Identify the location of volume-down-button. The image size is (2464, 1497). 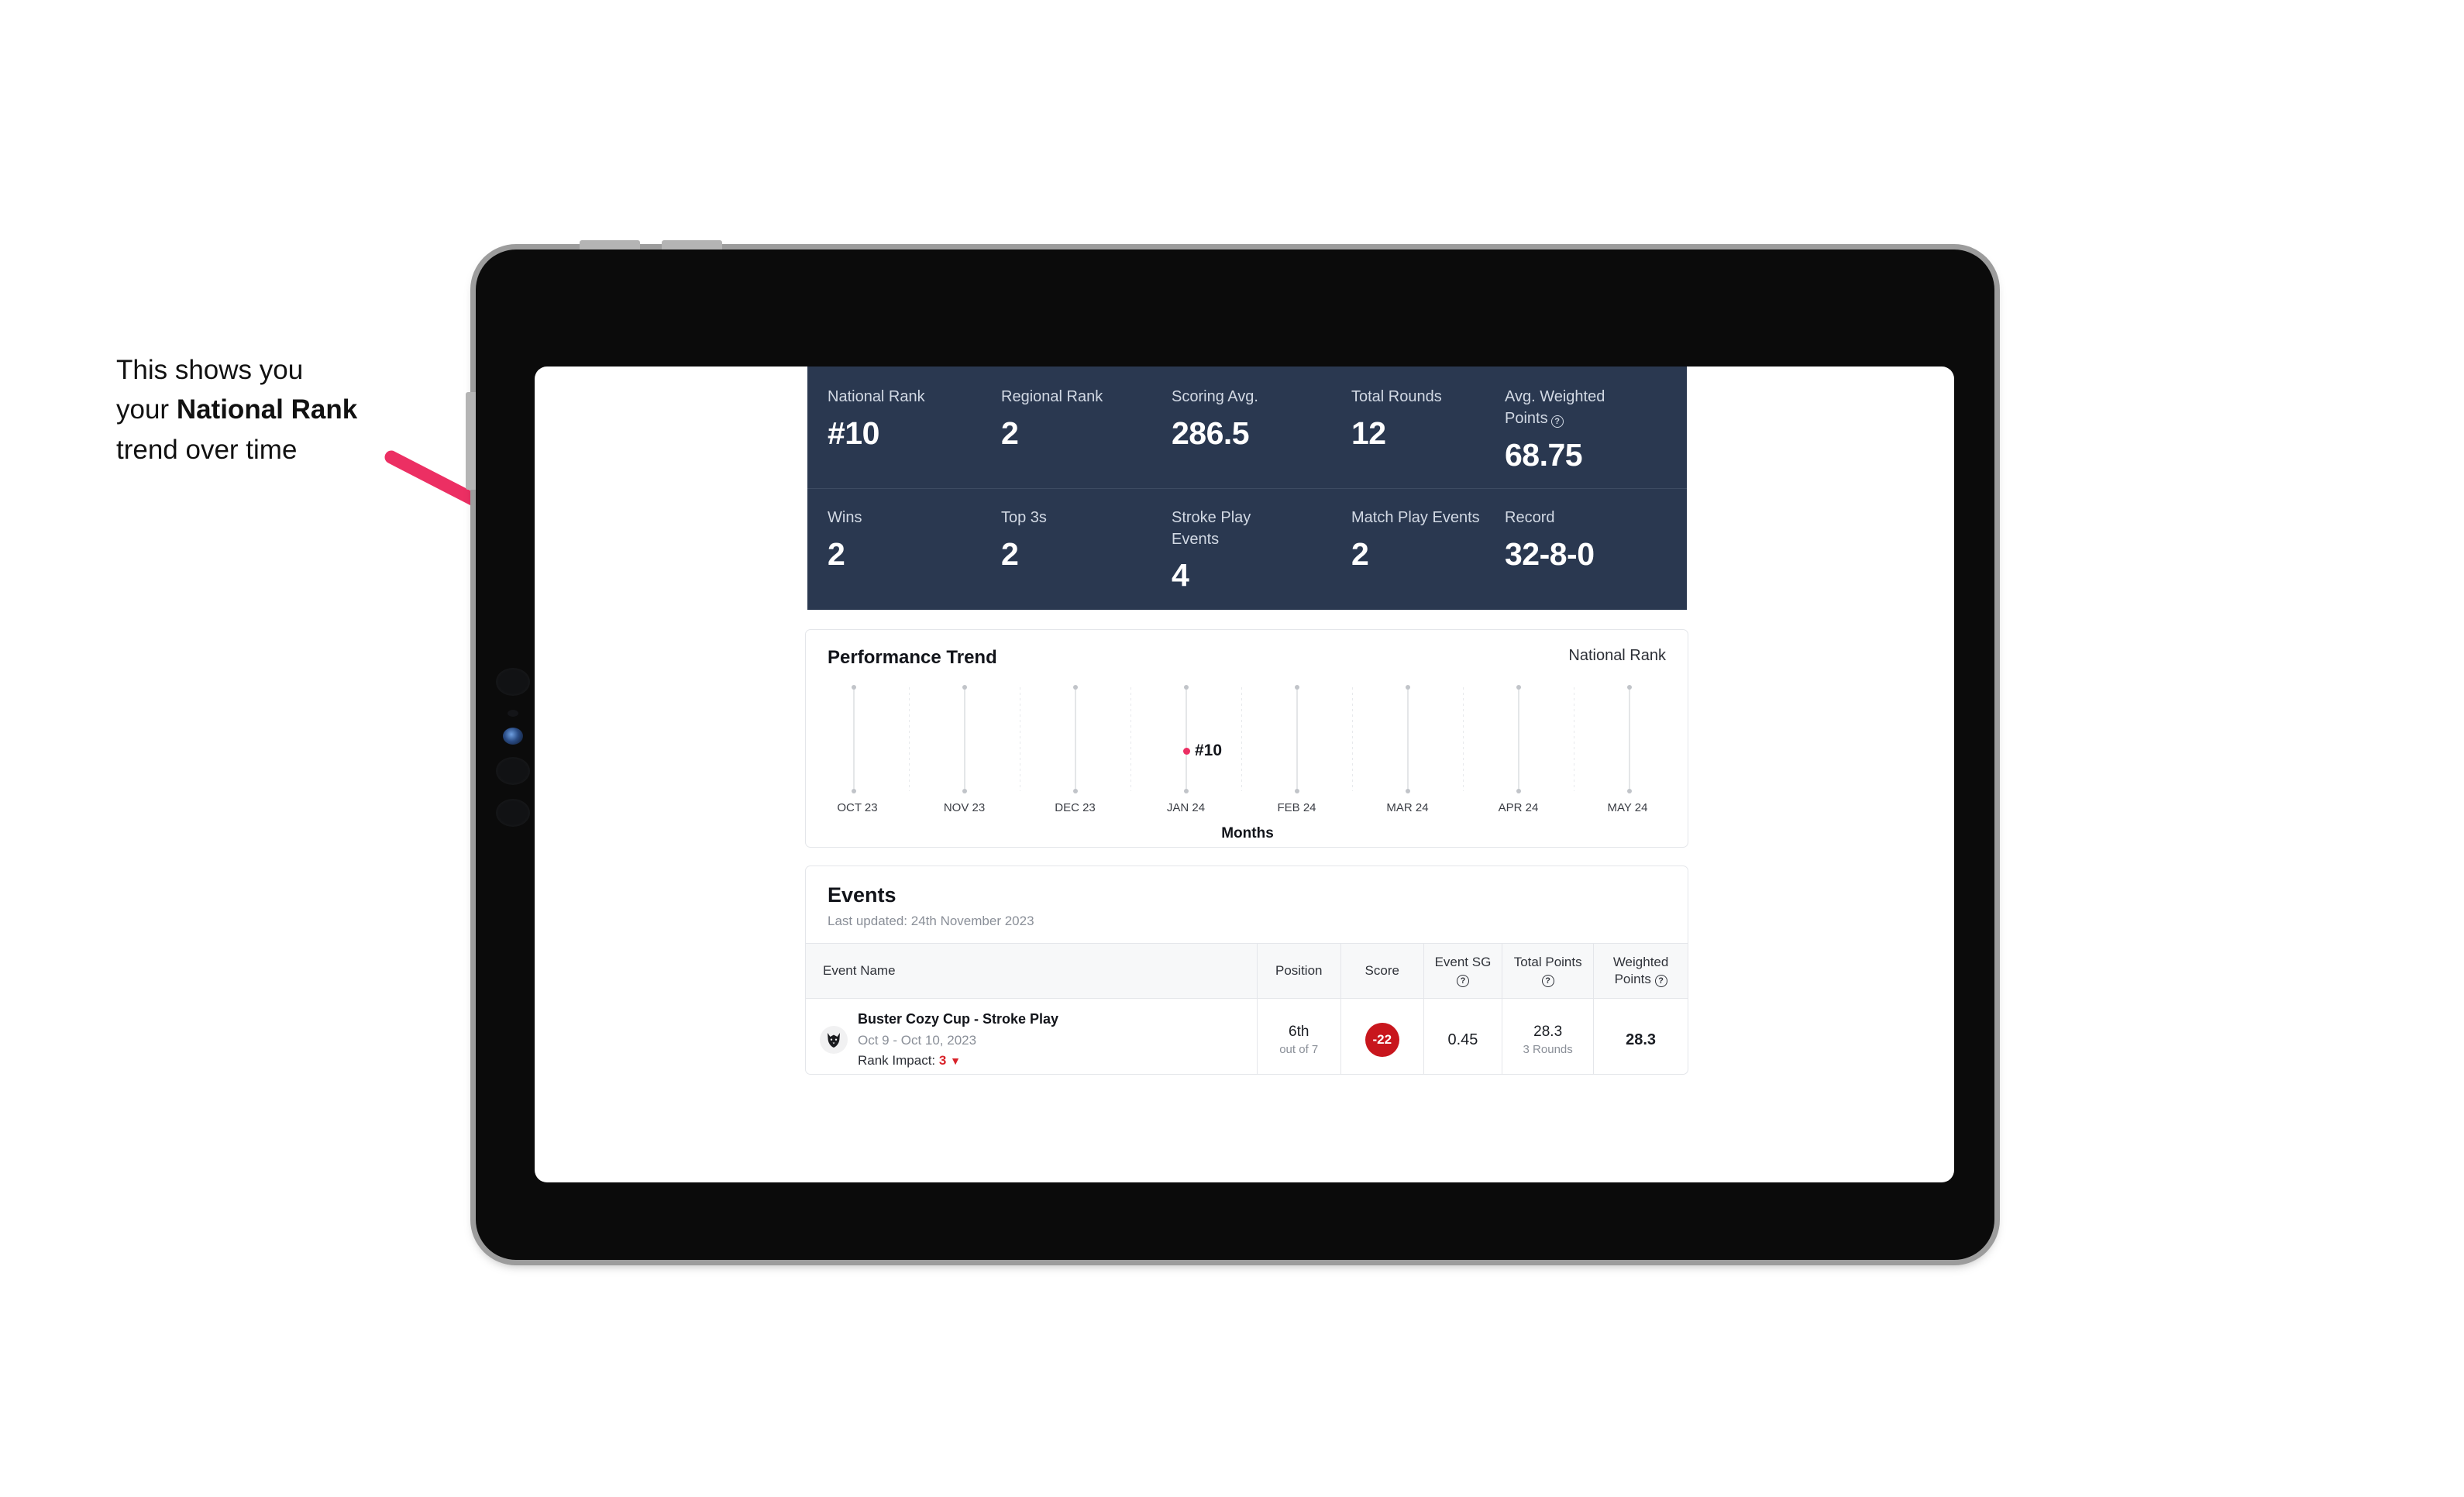
(692, 245).